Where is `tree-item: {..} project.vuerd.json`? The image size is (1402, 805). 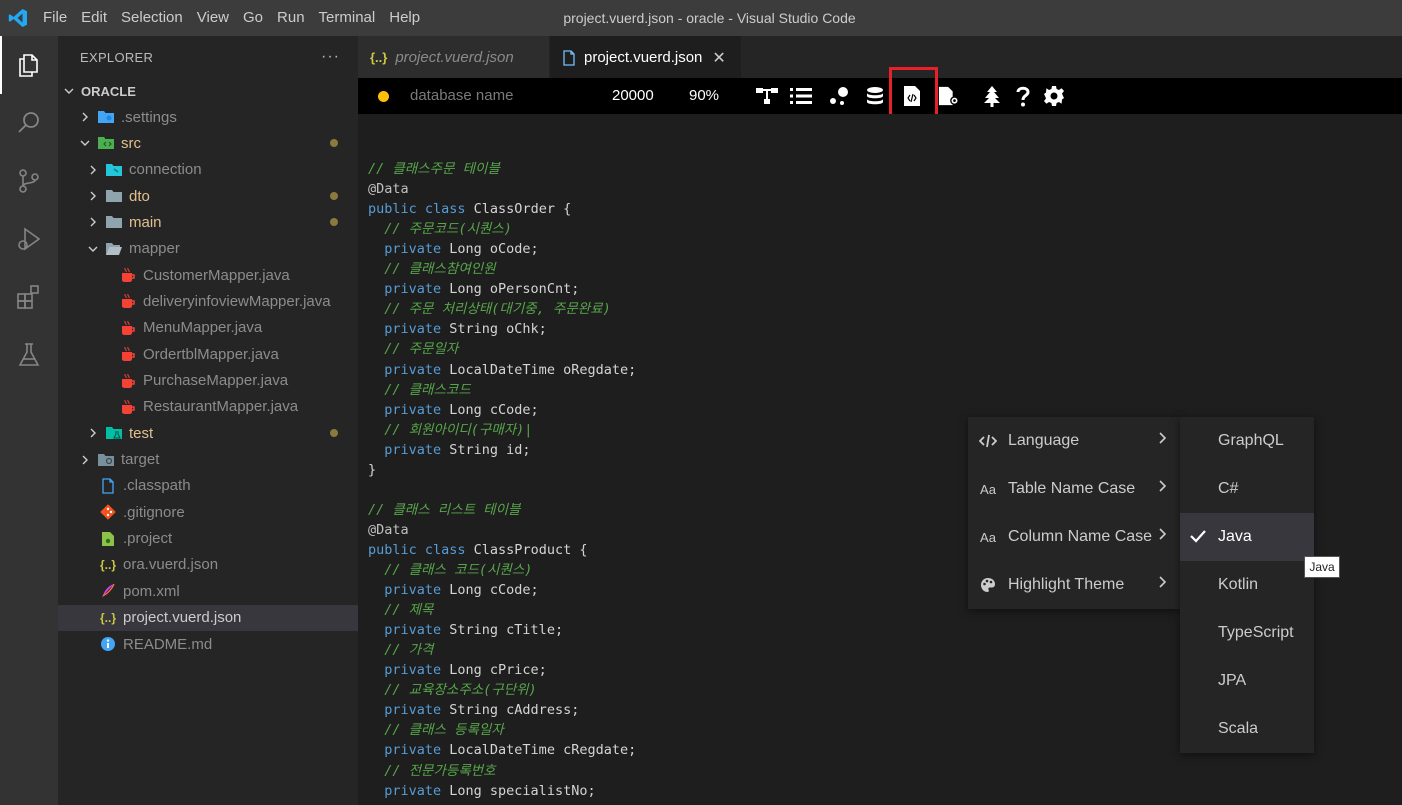 tree-item: {..} project.vuerd.json is located at coordinates (208, 617).